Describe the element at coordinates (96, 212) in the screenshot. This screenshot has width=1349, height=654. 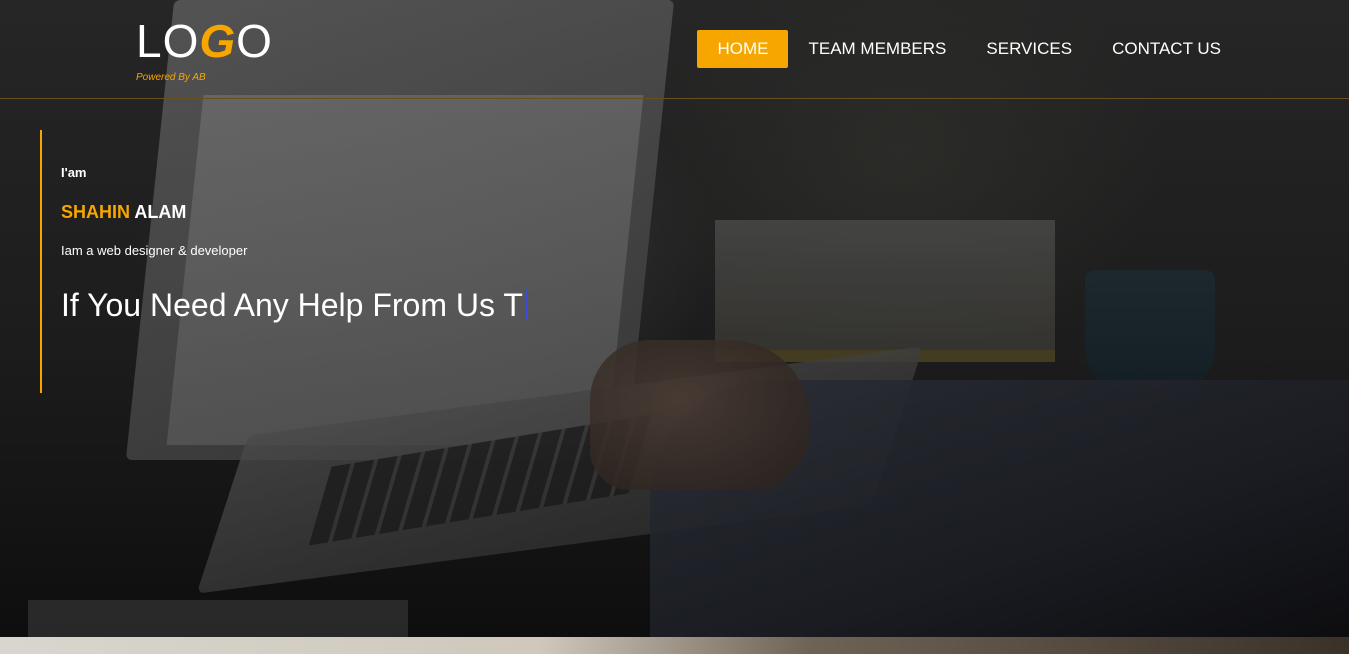
I see `first-name: SHAHIN` at that location.